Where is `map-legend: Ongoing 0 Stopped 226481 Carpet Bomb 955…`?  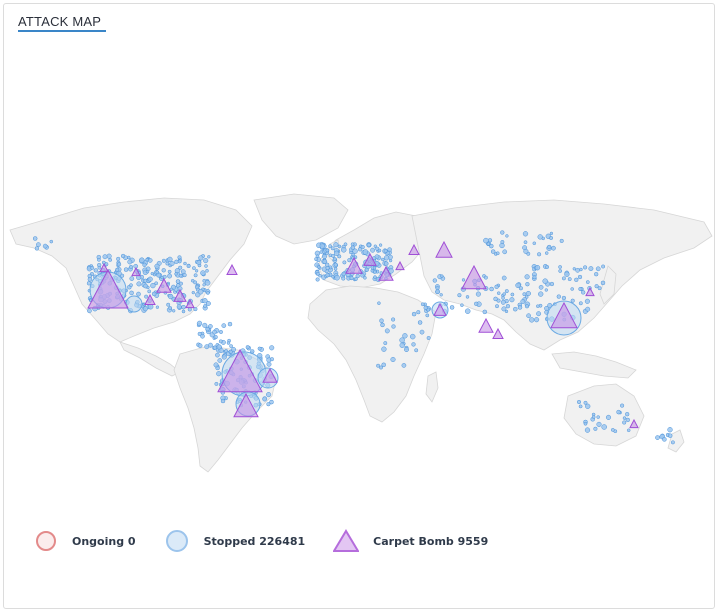
map-legend: Ongoing 0 Stopped 226481 Carpet Bomb 955… is located at coordinates (275, 541).